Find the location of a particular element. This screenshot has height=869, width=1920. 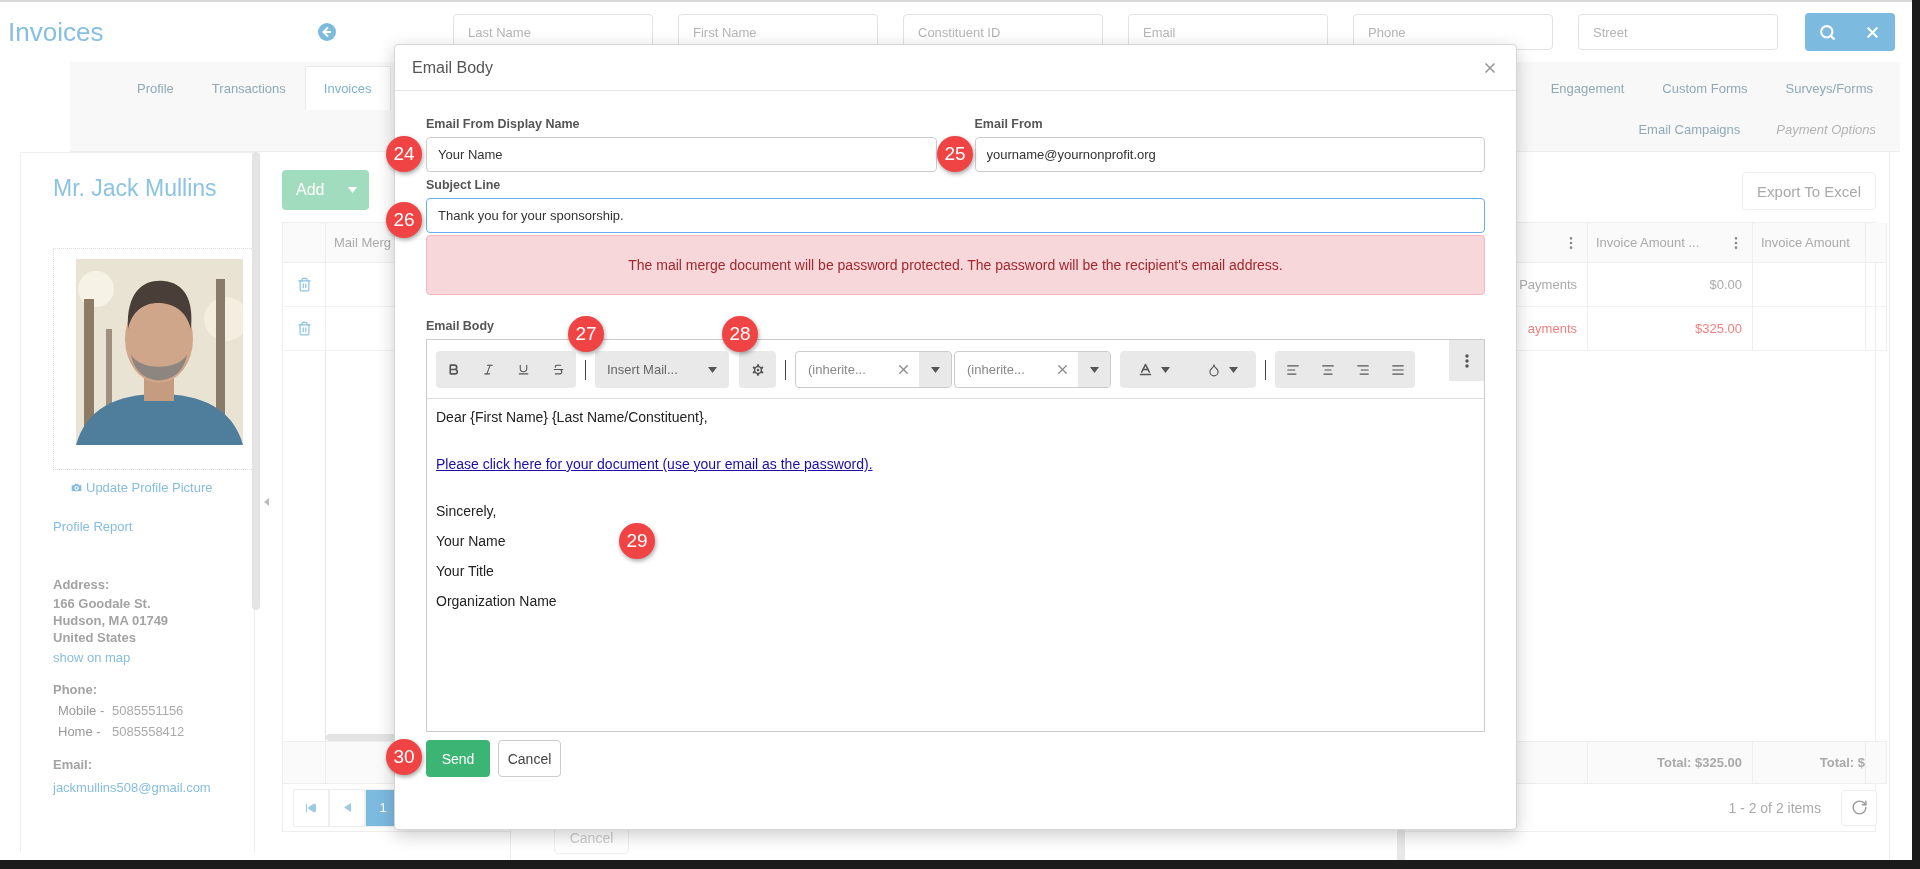

letter-a-icon is located at coordinates (1145, 369).